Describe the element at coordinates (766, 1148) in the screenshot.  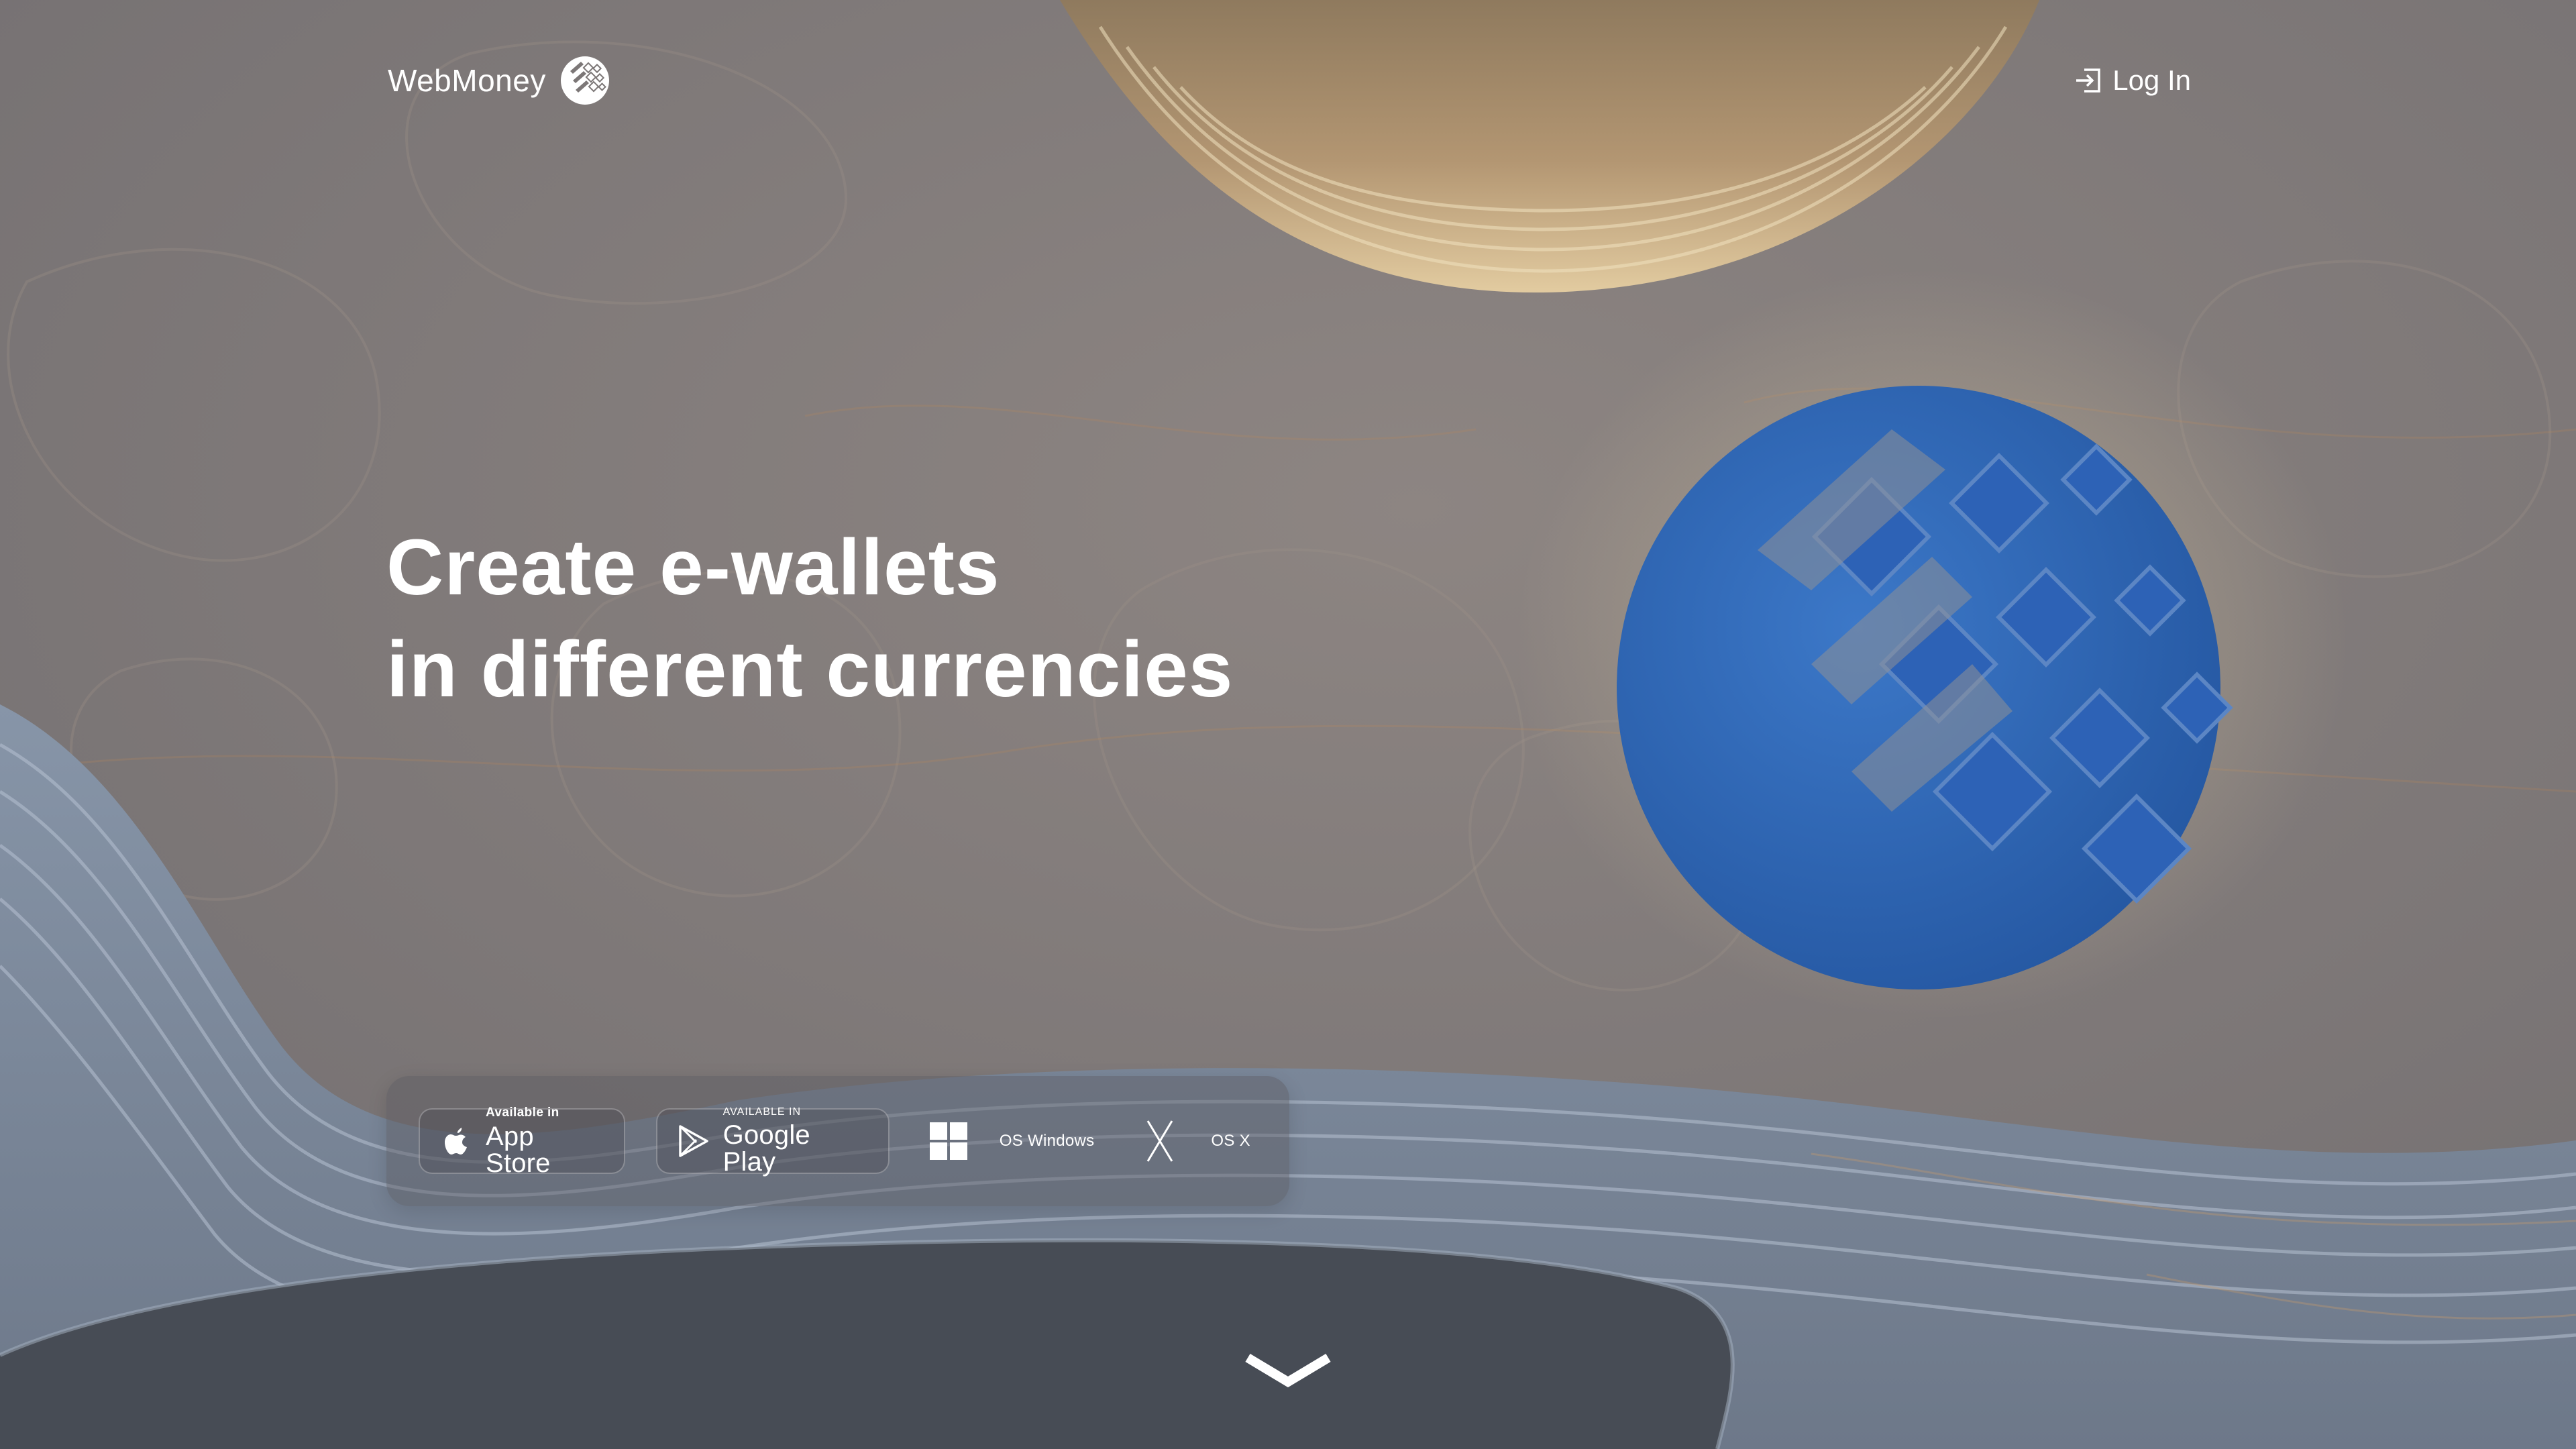
I see `google-play-label: Google Play` at that location.